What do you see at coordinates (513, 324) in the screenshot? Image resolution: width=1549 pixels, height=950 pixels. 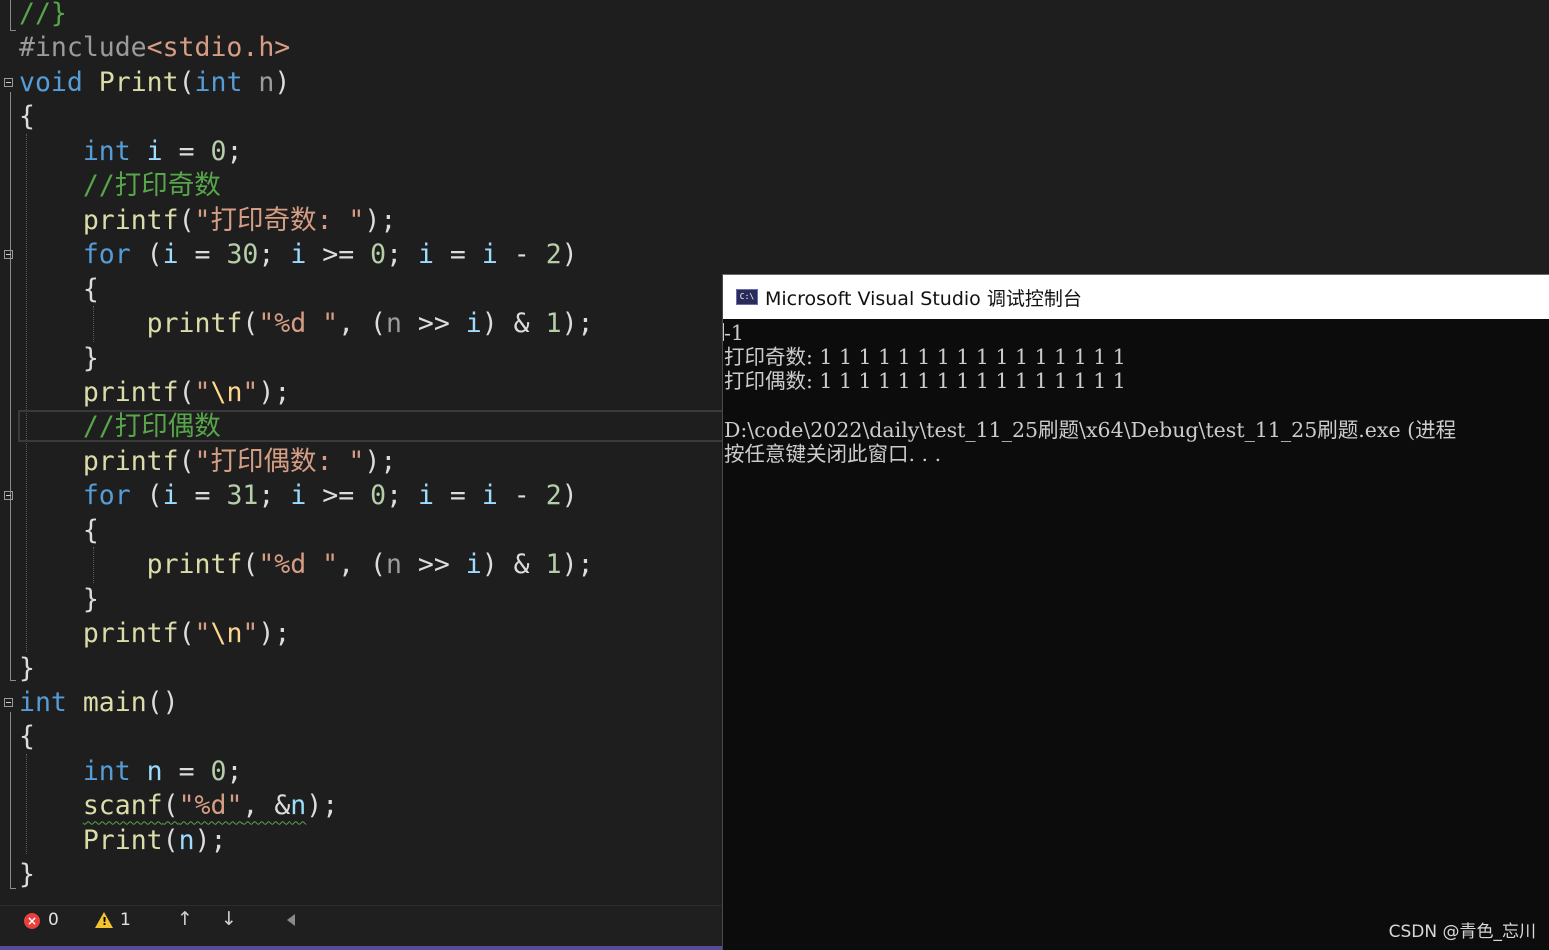 I see `code-token: ) &` at bounding box center [513, 324].